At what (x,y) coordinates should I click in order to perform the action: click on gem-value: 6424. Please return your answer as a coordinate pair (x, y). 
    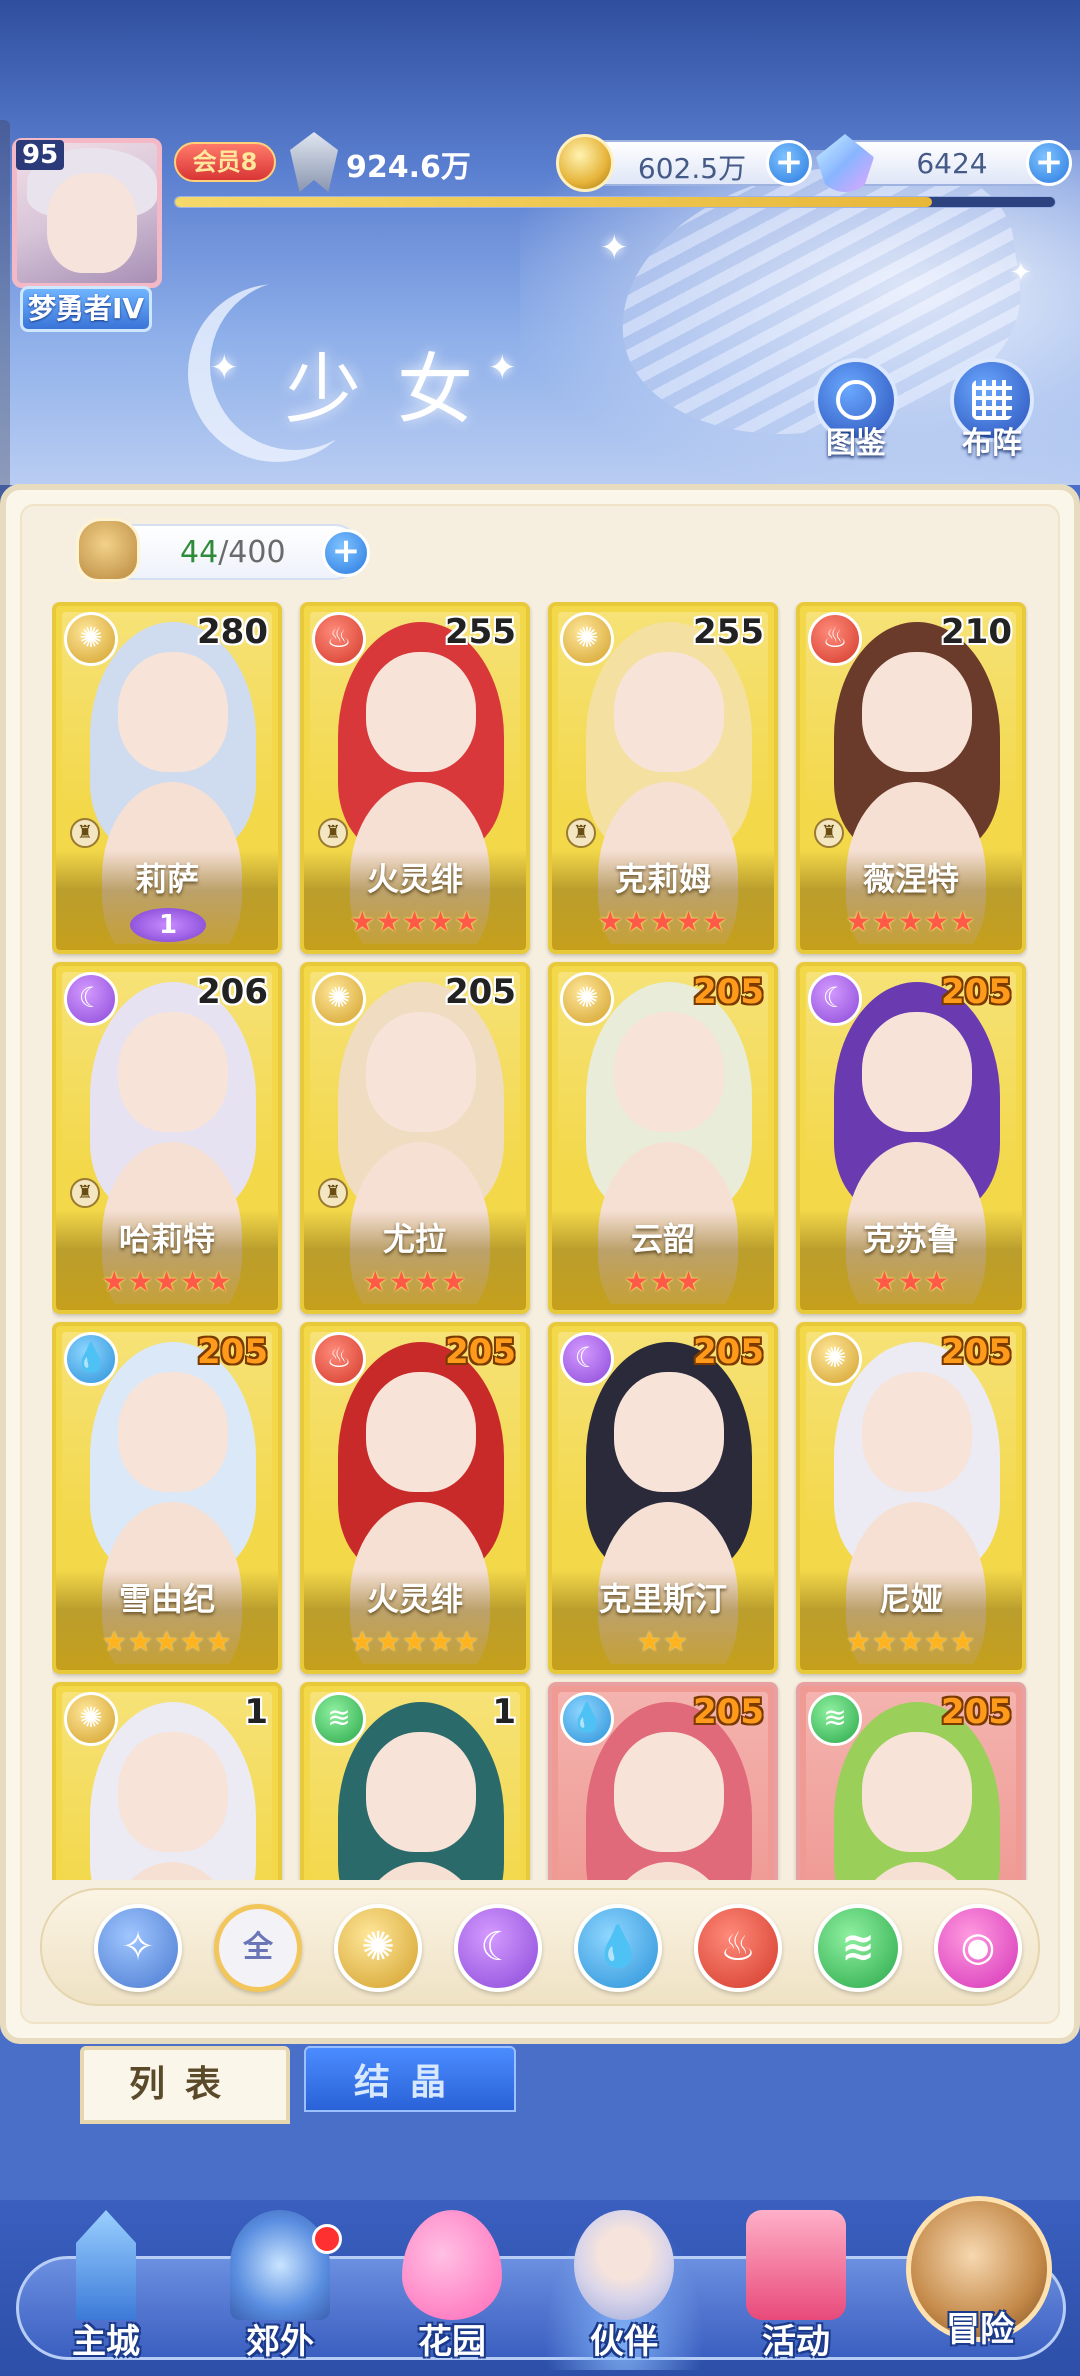
    Looking at the image, I should click on (952, 163).